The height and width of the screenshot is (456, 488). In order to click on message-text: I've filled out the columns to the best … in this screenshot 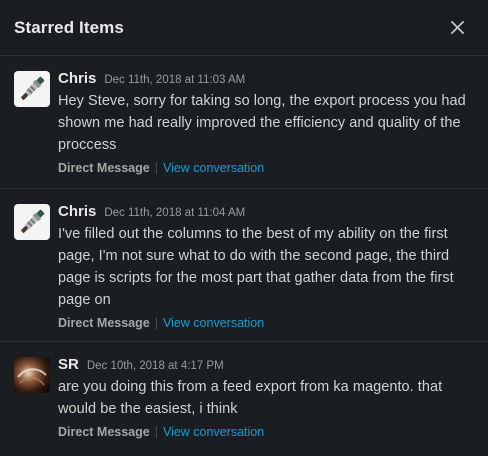, I will do `click(256, 267)`.